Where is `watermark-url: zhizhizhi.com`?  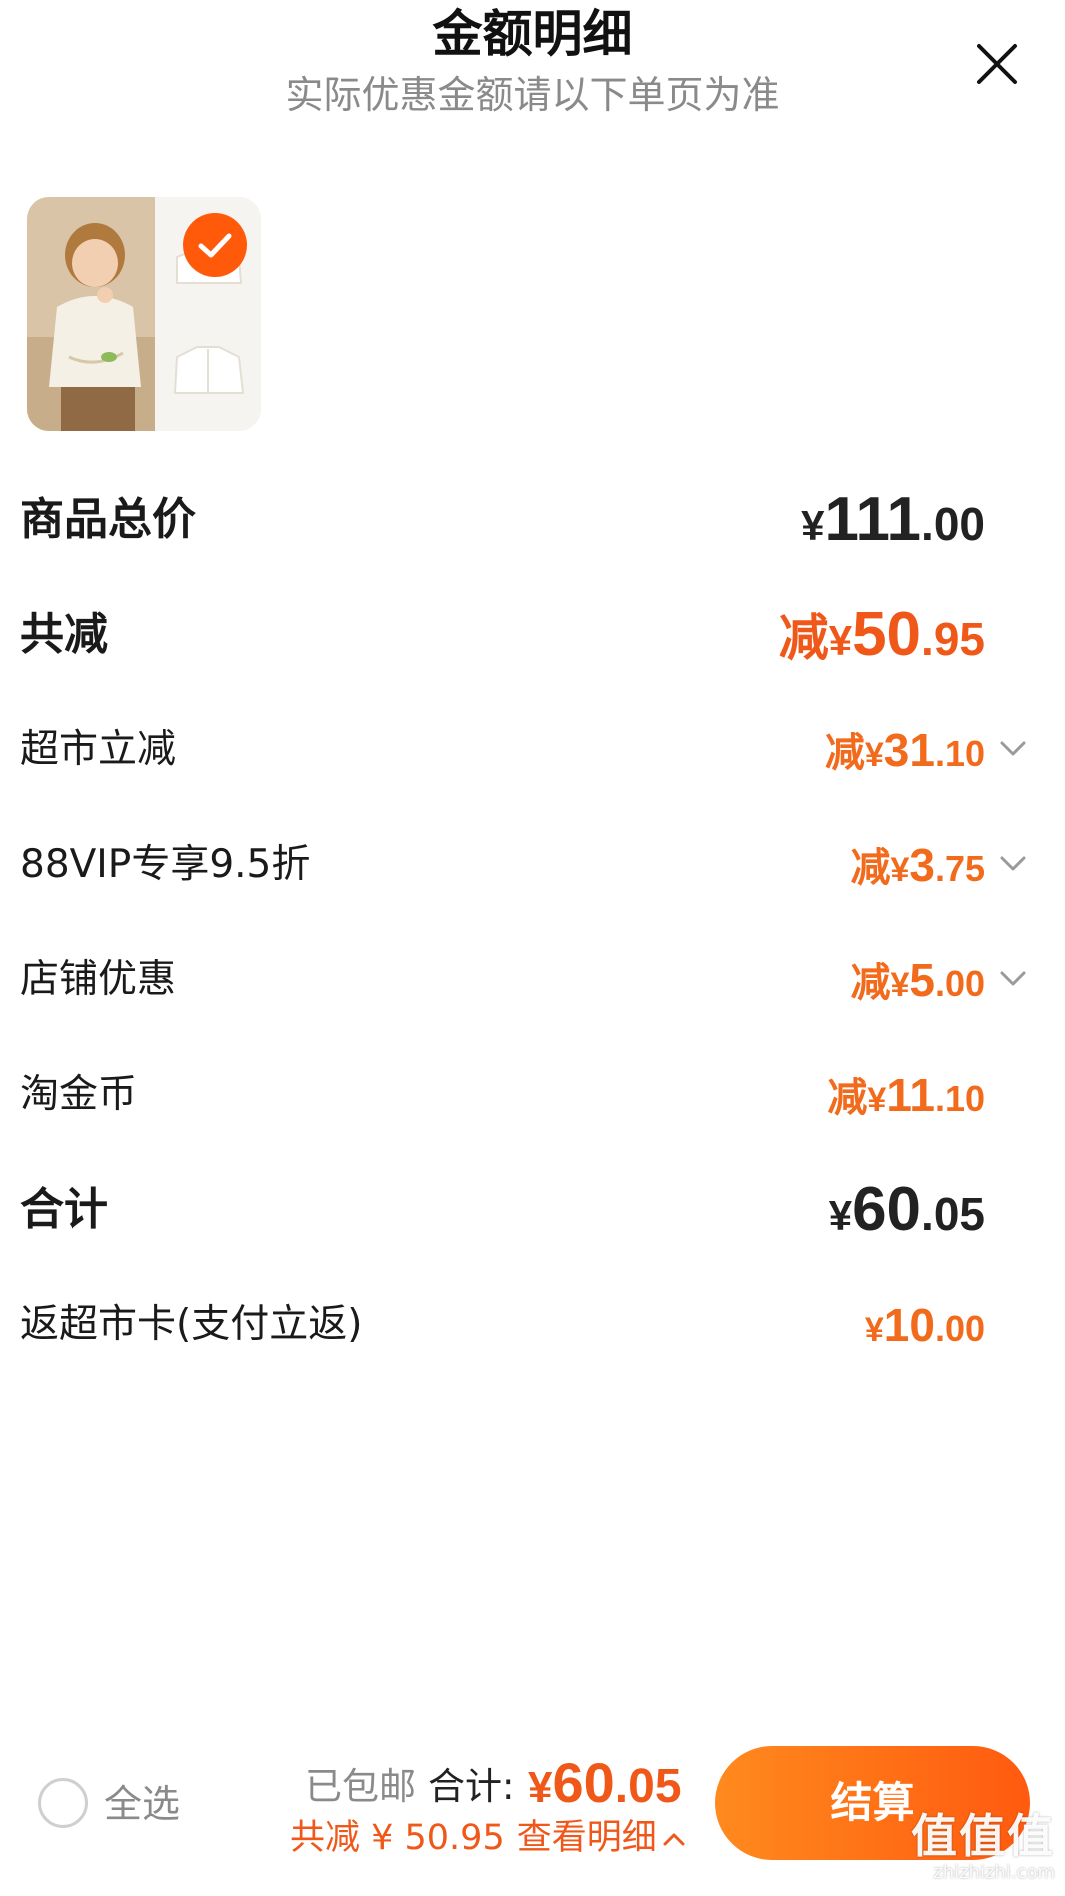 watermark-url: zhizhizhi.com is located at coordinates (994, 1872).